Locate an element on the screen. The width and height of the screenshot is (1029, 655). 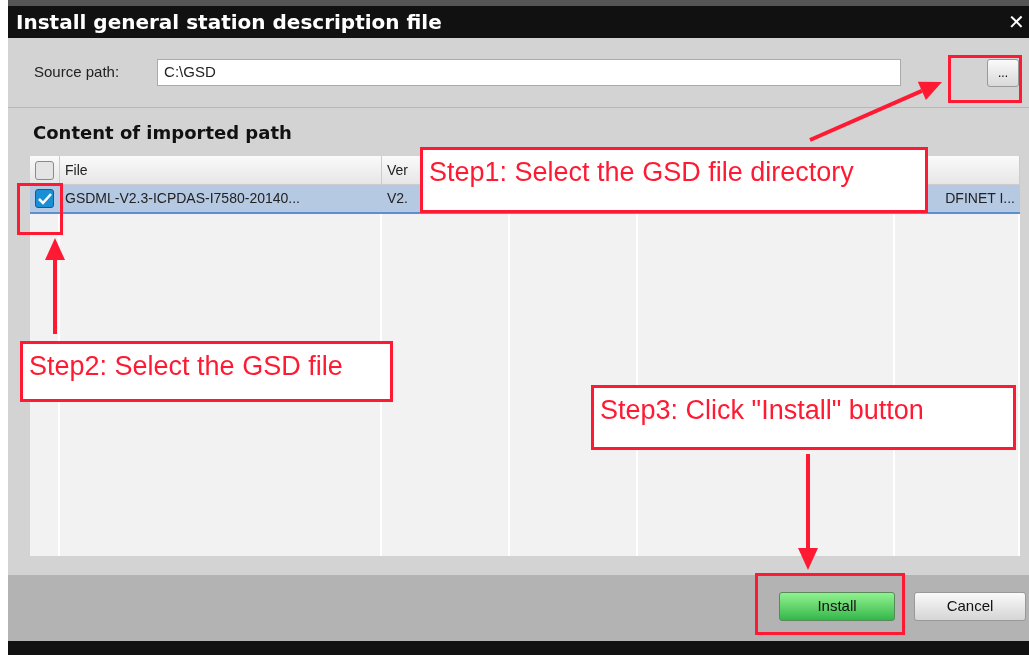
cancel-button: Cancel is located at coordinates (970, 606).